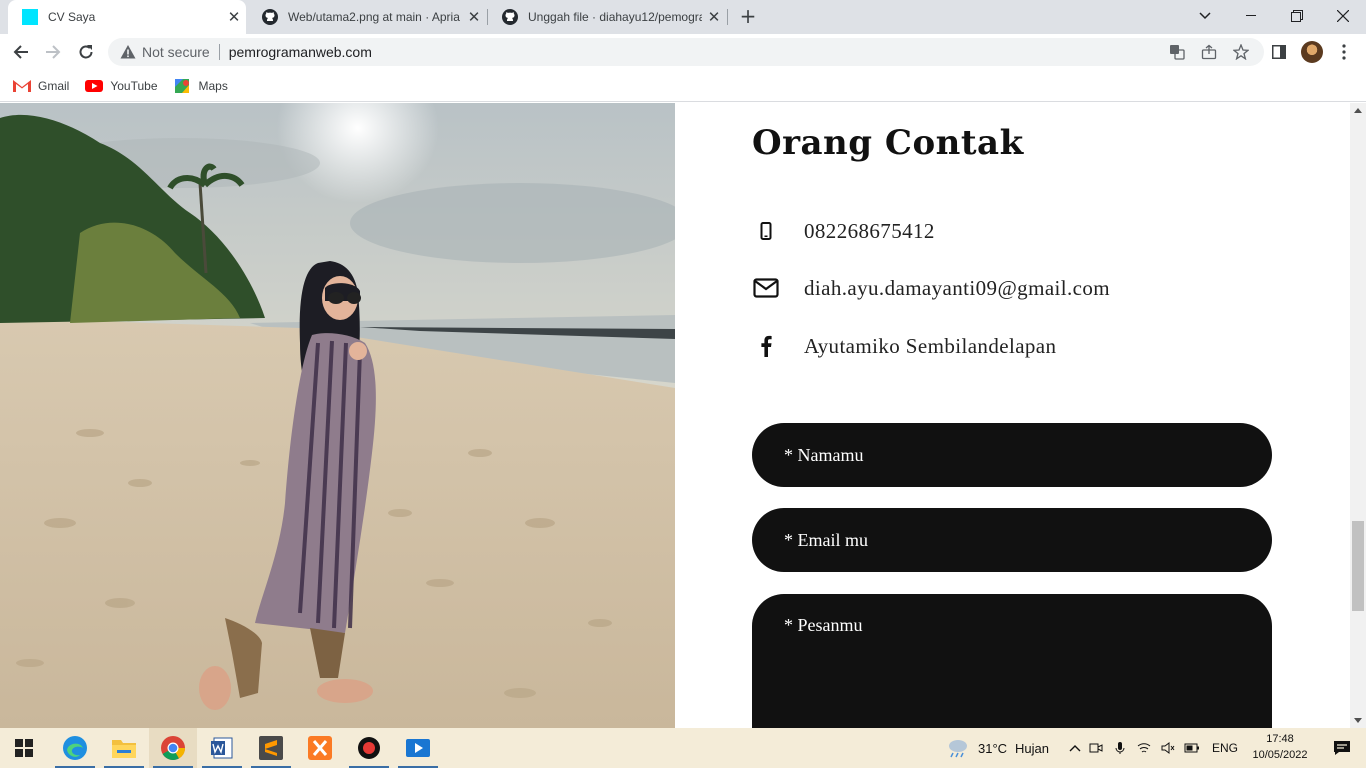  Describe the element at coordinates (72, 17) in the screenshot. I see `tab-title: CV Saya` at that location.